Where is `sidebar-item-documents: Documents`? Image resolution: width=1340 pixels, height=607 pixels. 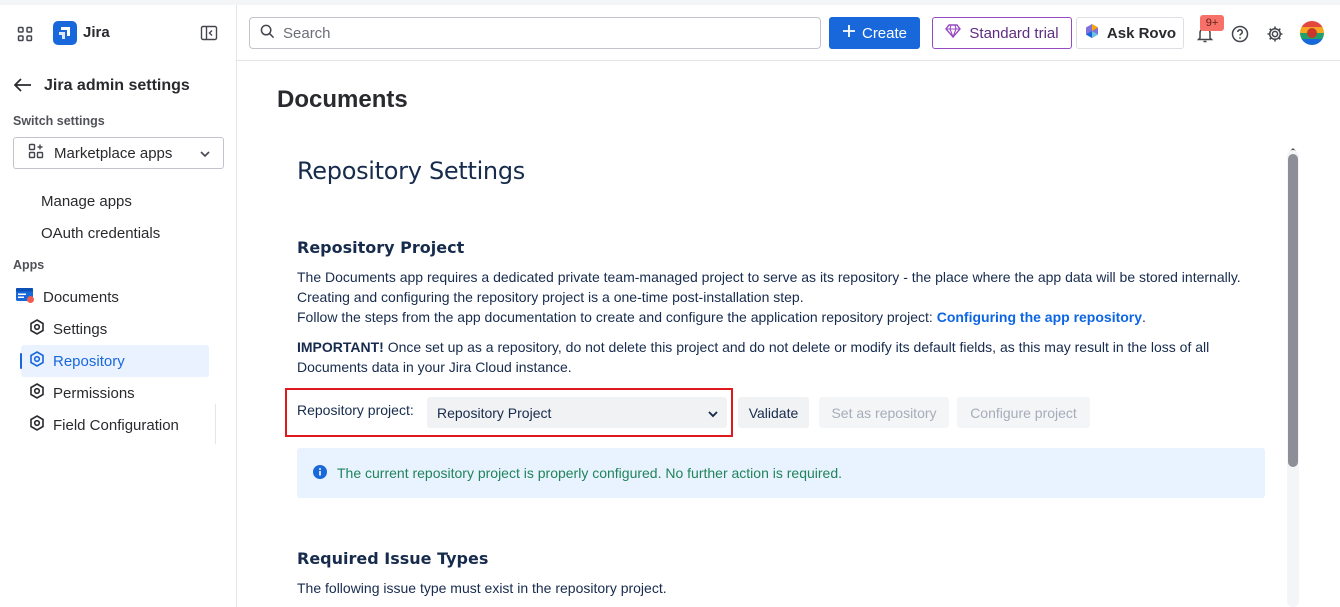 sidebar-item-documents: Documents is located at coordinates (67, 297).